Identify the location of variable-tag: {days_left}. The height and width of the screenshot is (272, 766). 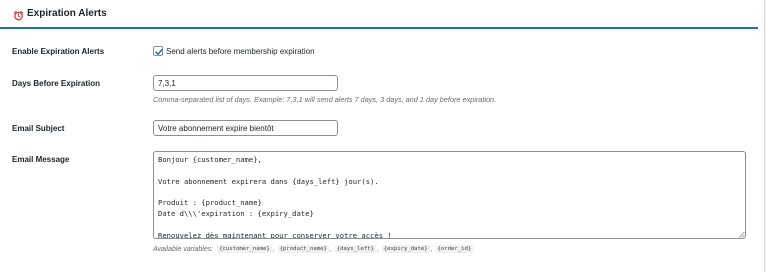
(355, 249).